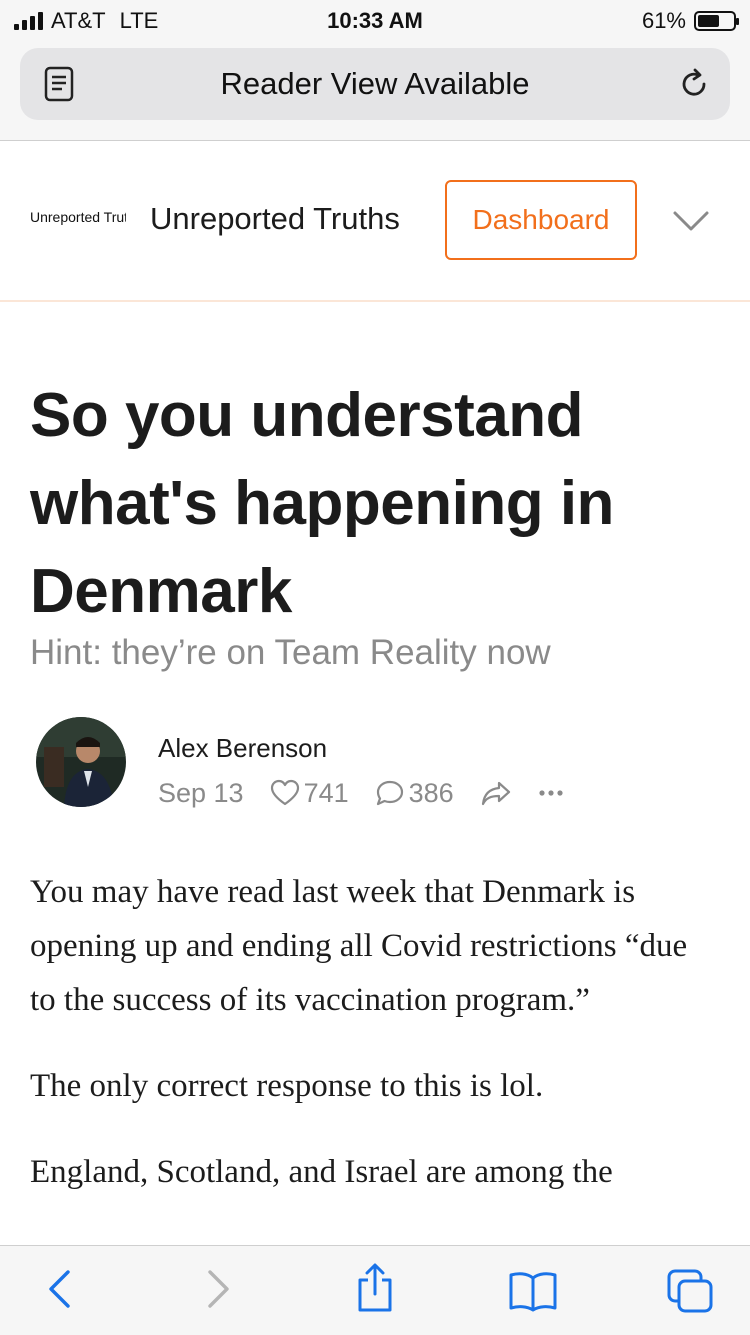 The height and width of the screenshot is (1335, 750). I want to click on status-bar: AT&T LTE 10:33 AM 61%, so click(375, 20).